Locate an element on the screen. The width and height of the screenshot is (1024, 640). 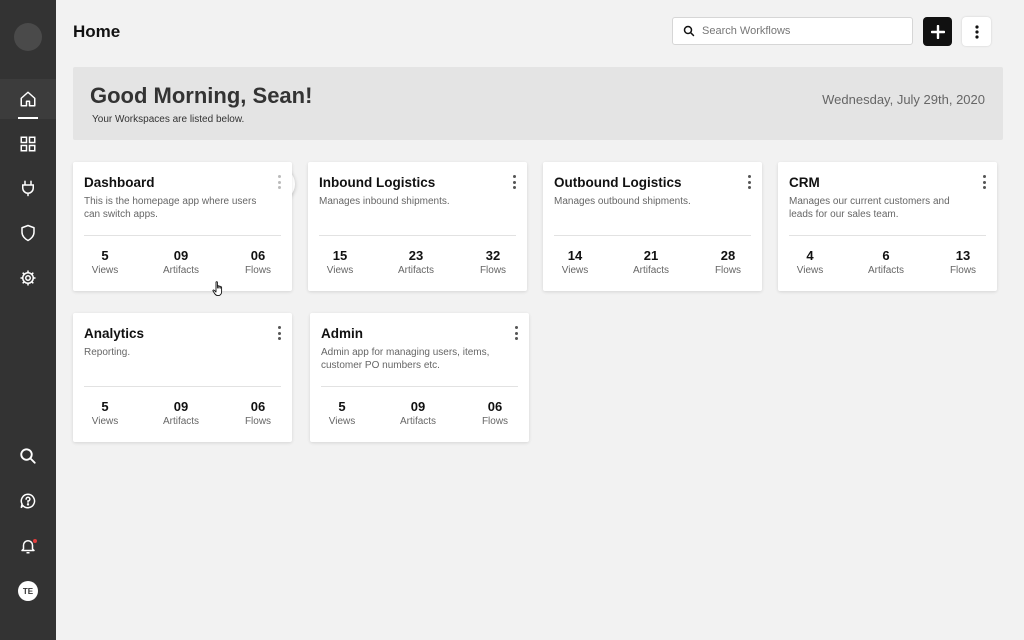
sidebar-item-security is located at coordinates (28, 233).